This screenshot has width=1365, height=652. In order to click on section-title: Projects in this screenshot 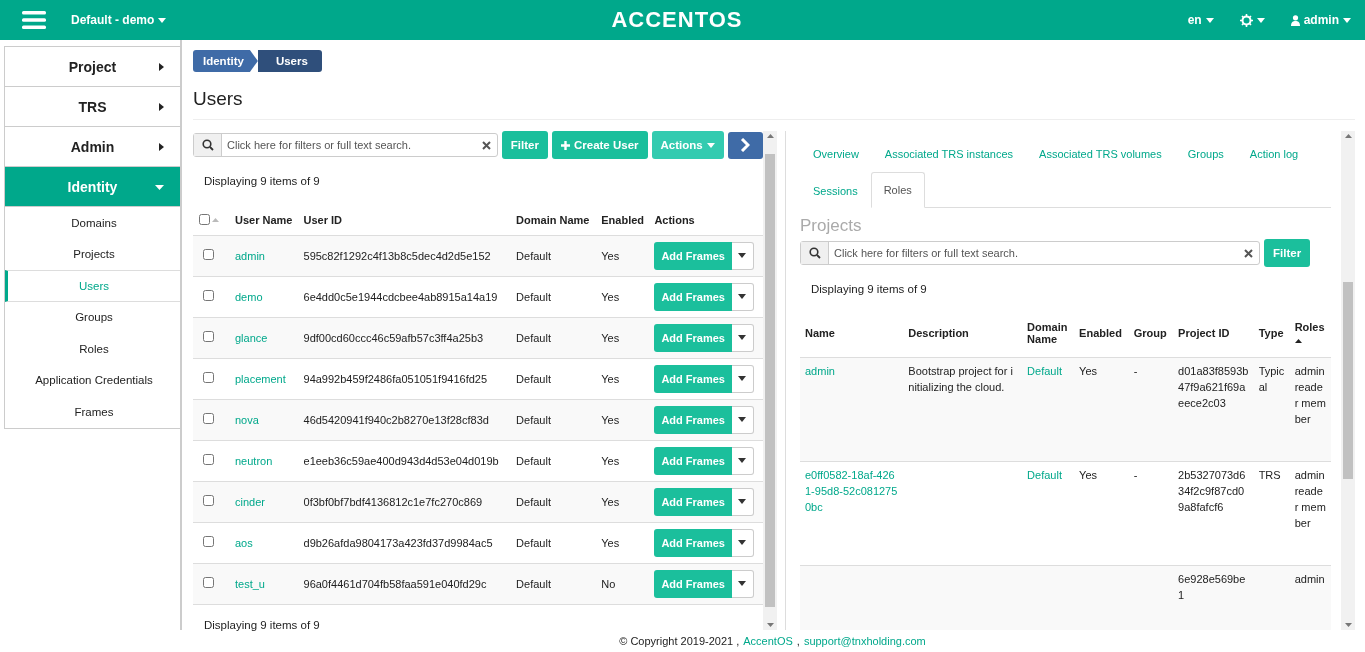, I will do `click(831, 226)`.